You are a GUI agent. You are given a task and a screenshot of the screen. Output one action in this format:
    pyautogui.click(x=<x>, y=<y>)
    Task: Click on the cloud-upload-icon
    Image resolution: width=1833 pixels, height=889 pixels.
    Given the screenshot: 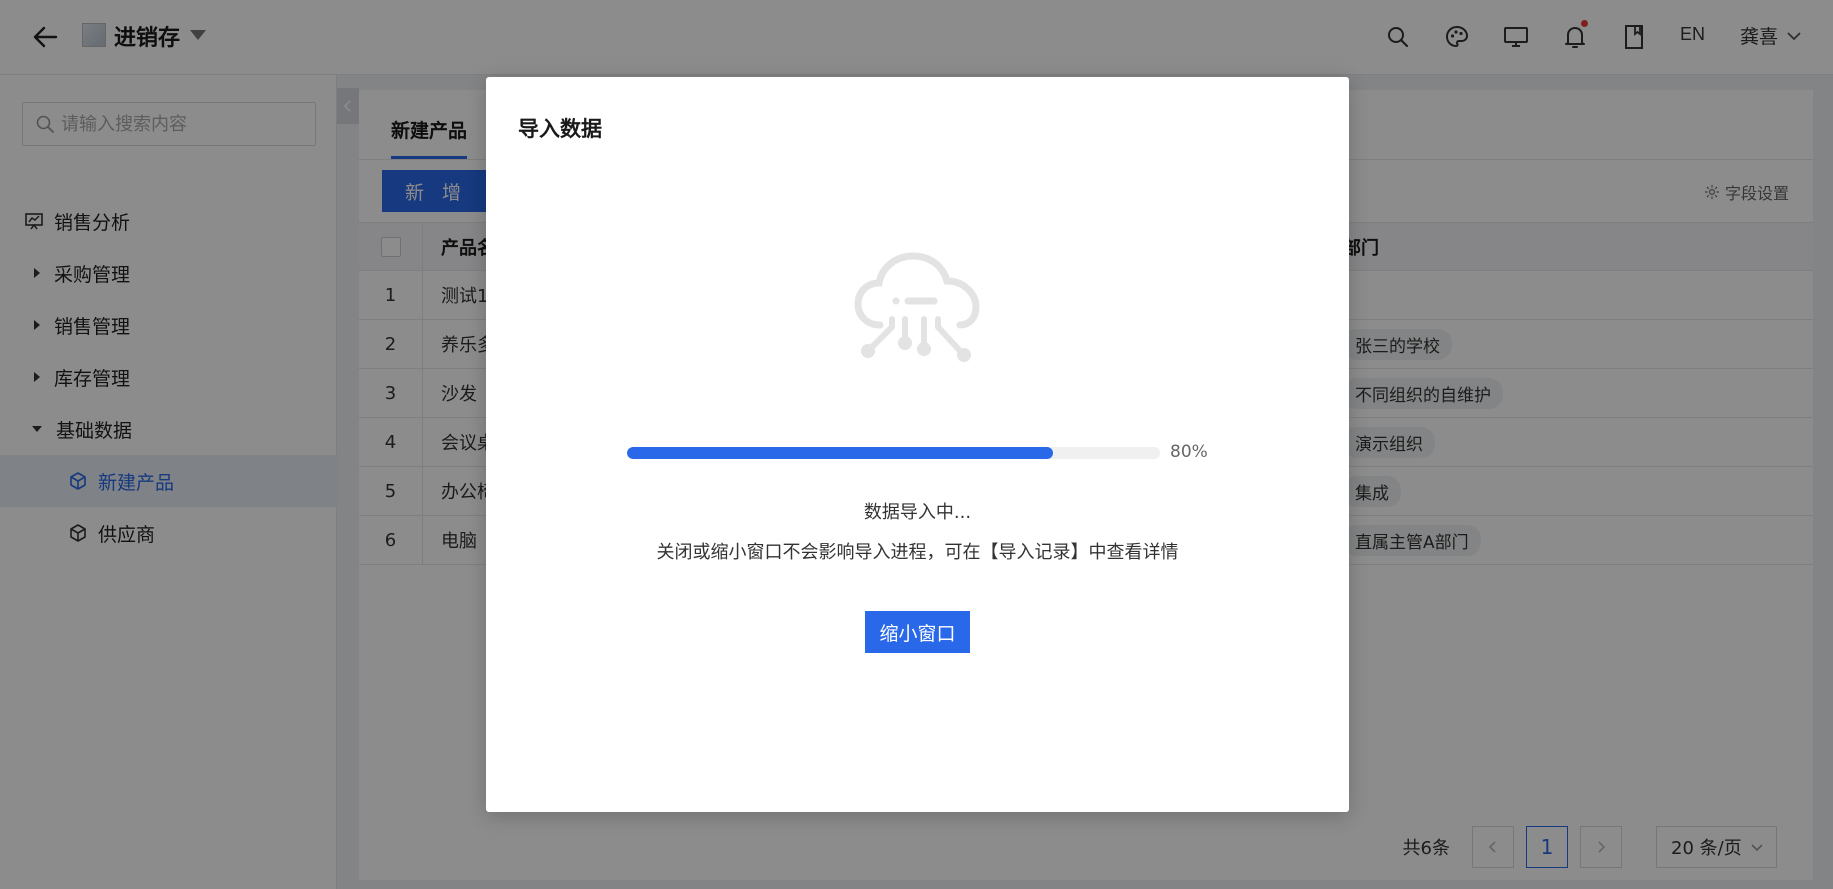 What is the action you would take?
    pyautogui.click(x=917, y=307)
    